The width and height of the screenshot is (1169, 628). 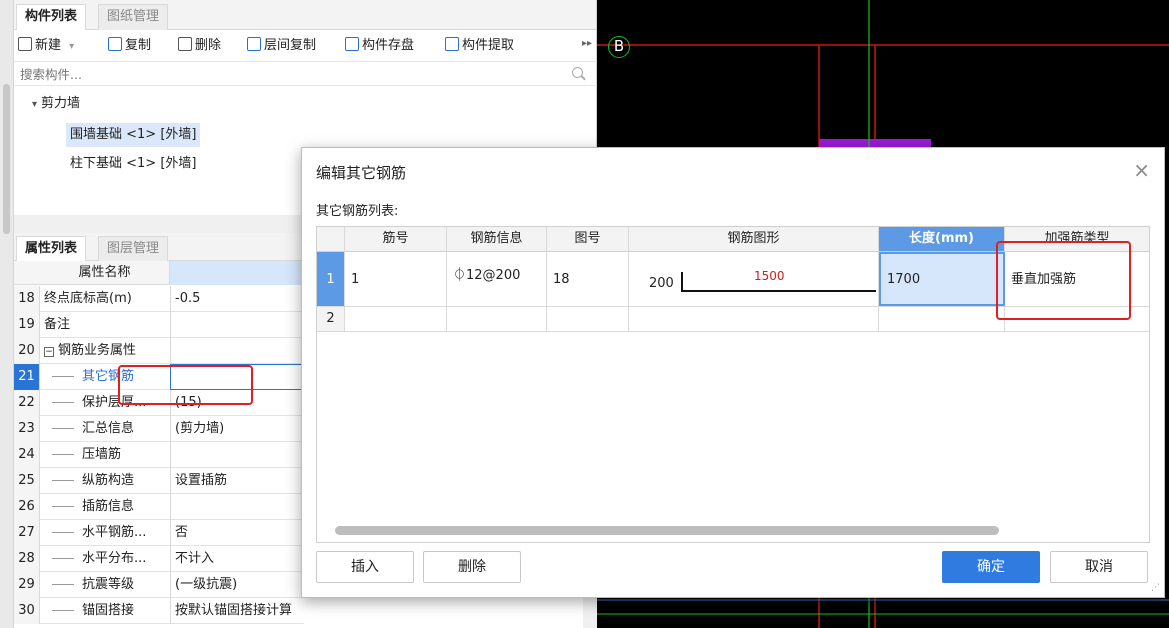 What do you see at coordinates (682, 282) in the screenshot?
I see `shape-vertical-segment` at bounding box center [682, 282].